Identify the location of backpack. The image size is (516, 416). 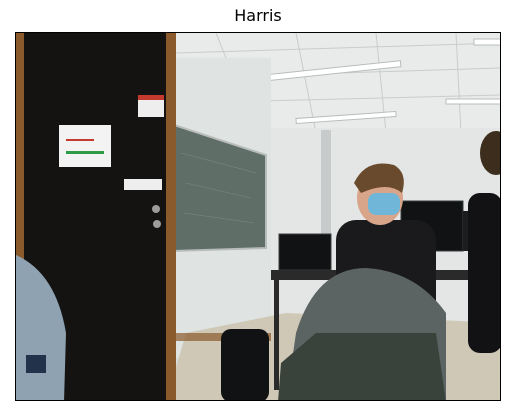
(245, 364).